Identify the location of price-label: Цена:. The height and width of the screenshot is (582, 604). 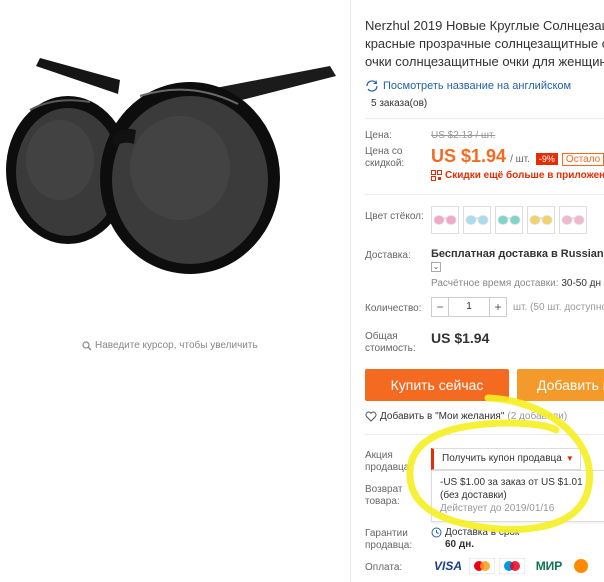
(378, 135).